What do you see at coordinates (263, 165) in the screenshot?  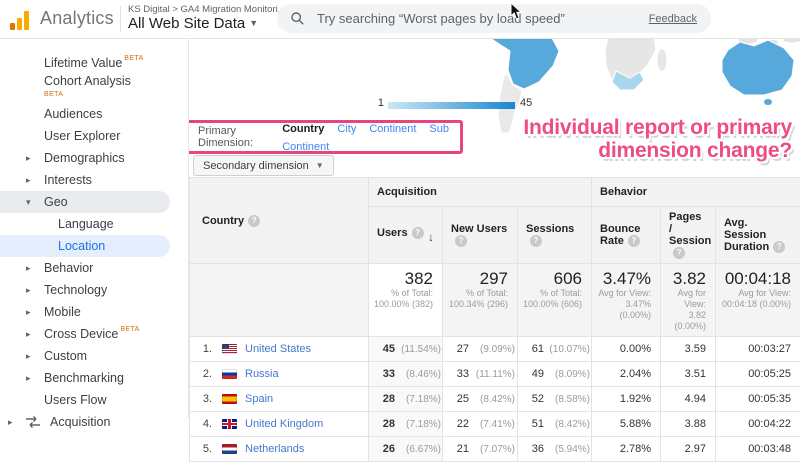 I see `secondary-dimension-button: Secondary dimension ▼` at bounding box center [263, 165].